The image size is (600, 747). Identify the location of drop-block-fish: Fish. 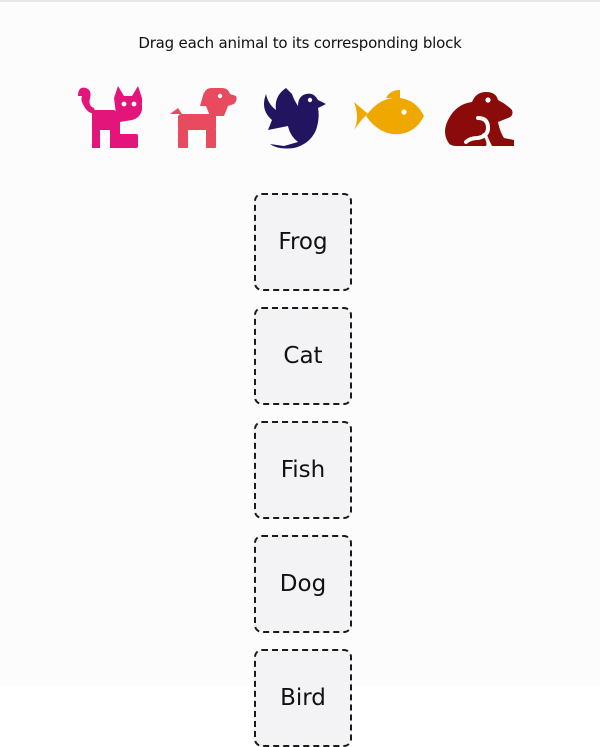
(303, 470).